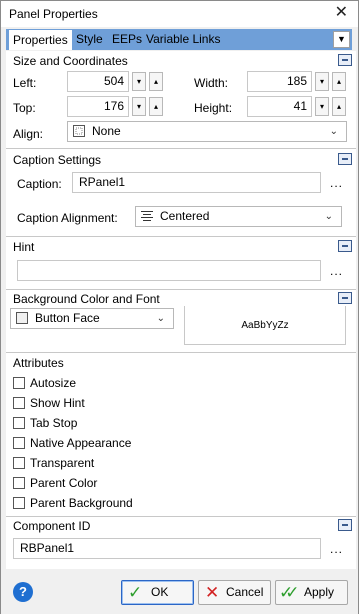 This screenshot has height=614, width=359. I want to click on checkbox-label: Show Hint, so click(57, 403).